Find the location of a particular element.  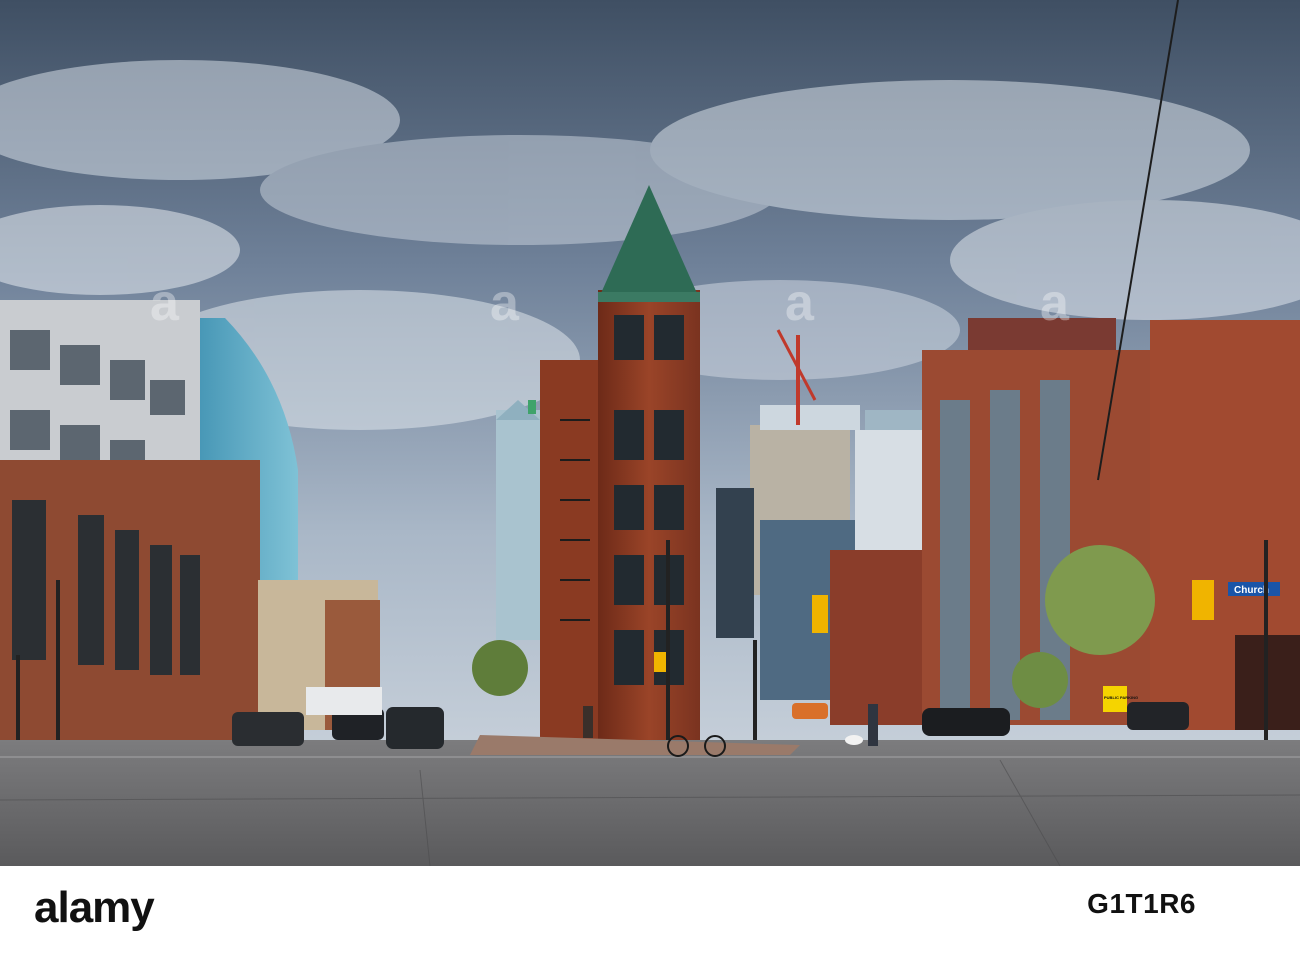

road is located at coordinates (650, 803).